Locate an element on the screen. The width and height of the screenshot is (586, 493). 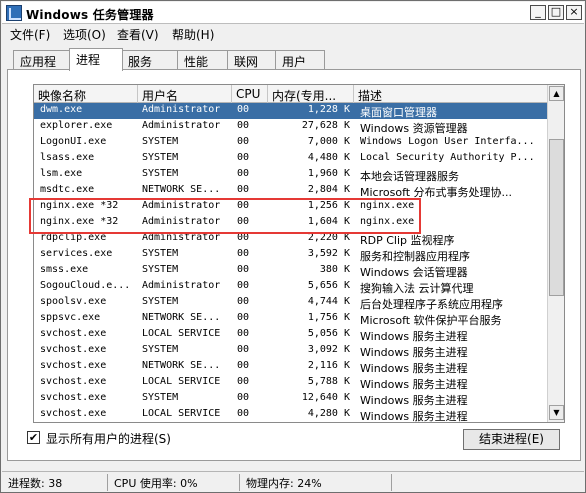
maximize-button: □ is located at coordinates (556, 12).